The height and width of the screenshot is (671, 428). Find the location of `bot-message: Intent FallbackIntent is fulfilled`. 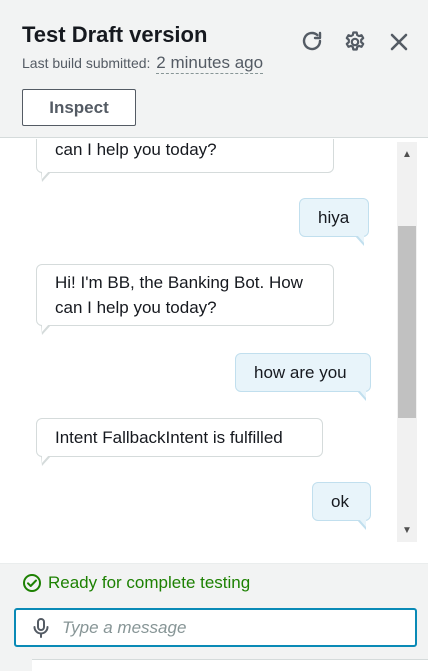

bot-message: Intent FallbackIntent is fulfilled is located at coordinates (179, 442).